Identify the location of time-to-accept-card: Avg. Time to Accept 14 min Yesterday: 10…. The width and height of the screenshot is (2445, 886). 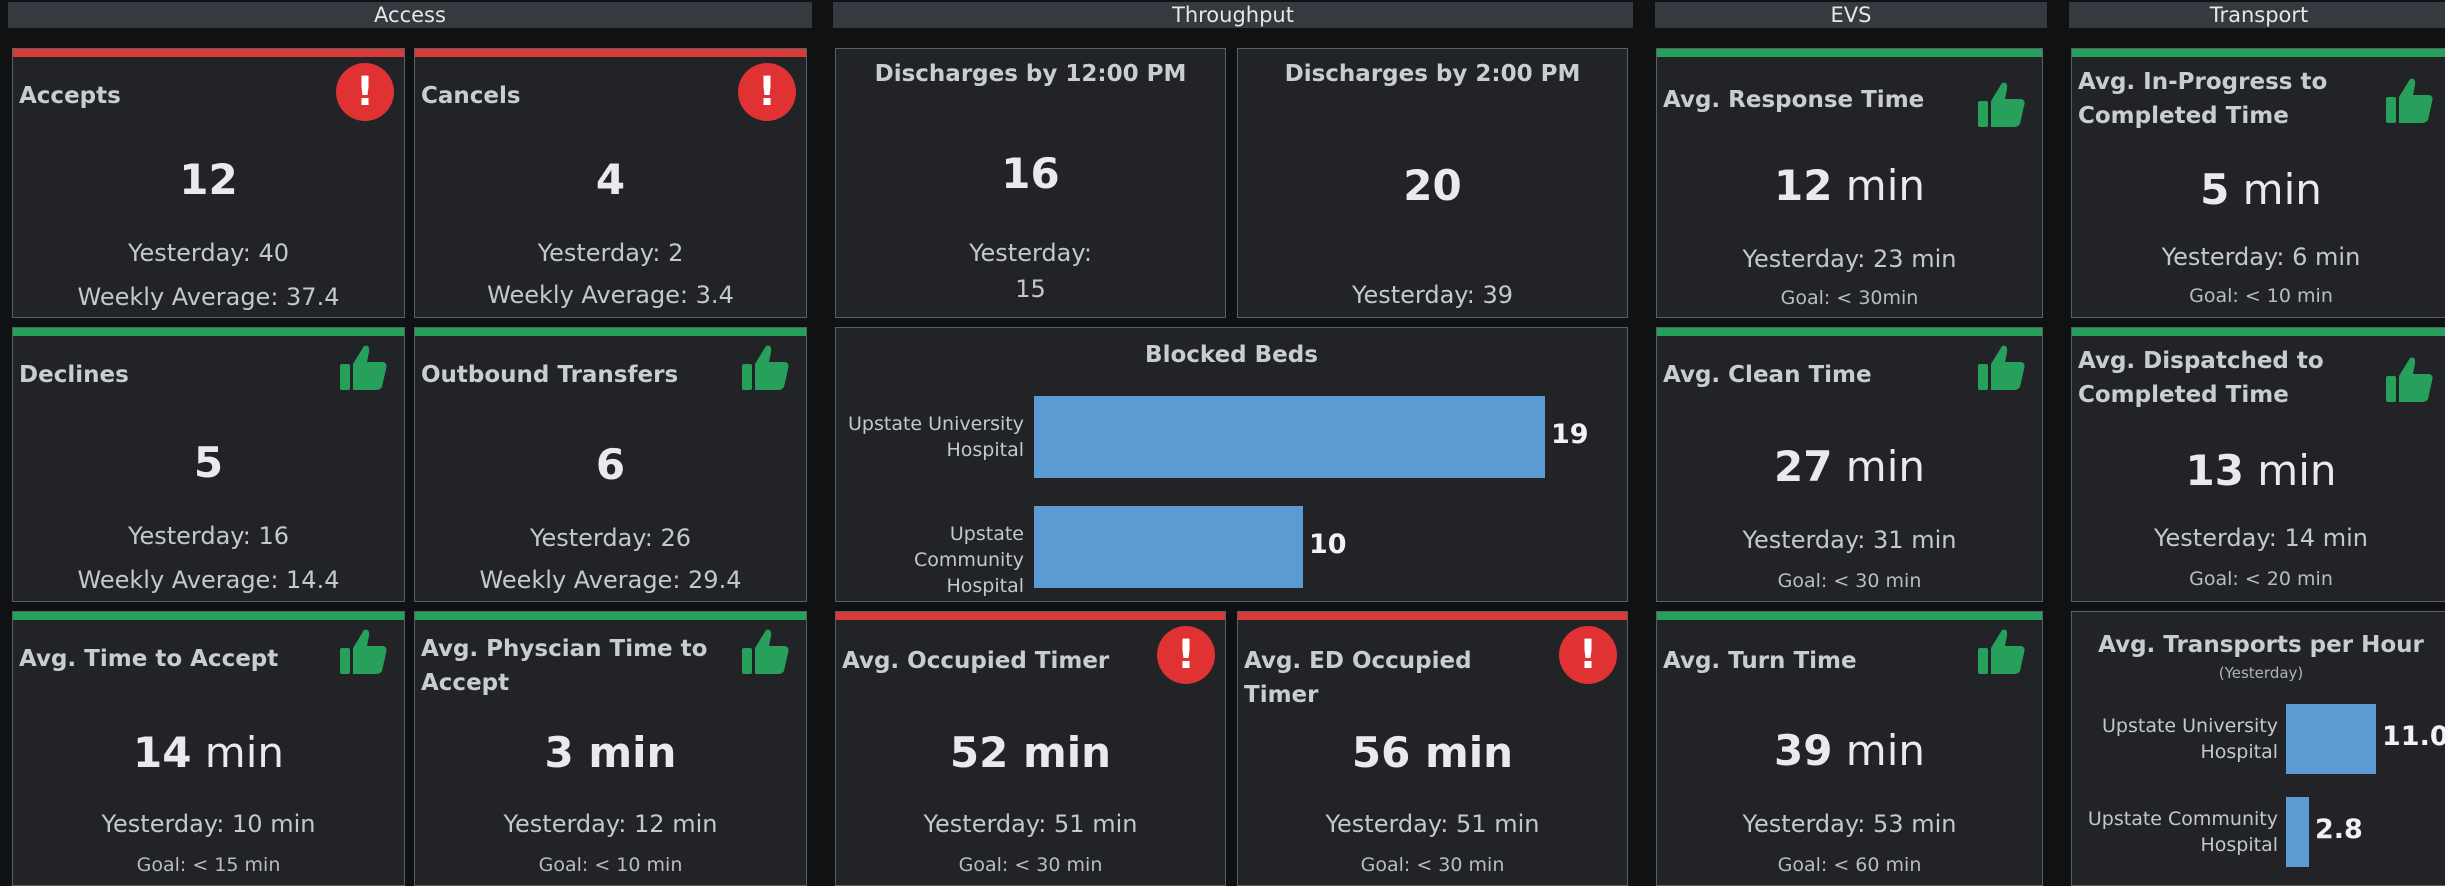
(208, 748).